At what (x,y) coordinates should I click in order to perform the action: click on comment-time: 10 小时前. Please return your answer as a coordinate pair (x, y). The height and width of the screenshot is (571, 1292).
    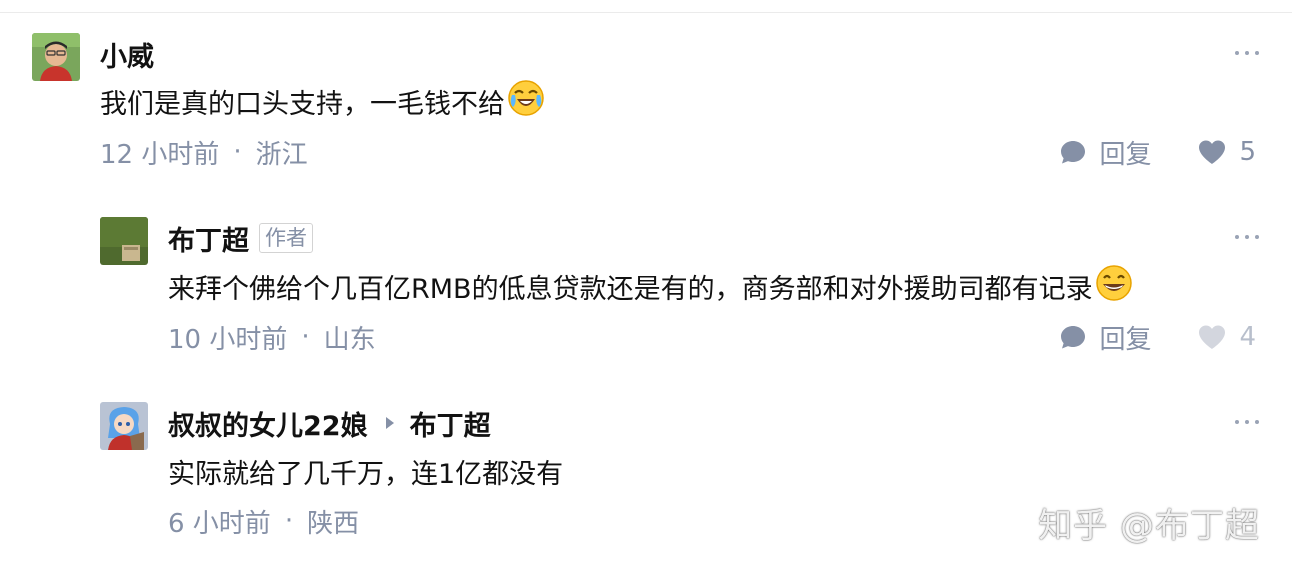
    Looking at the image, I should click on (228, 339).